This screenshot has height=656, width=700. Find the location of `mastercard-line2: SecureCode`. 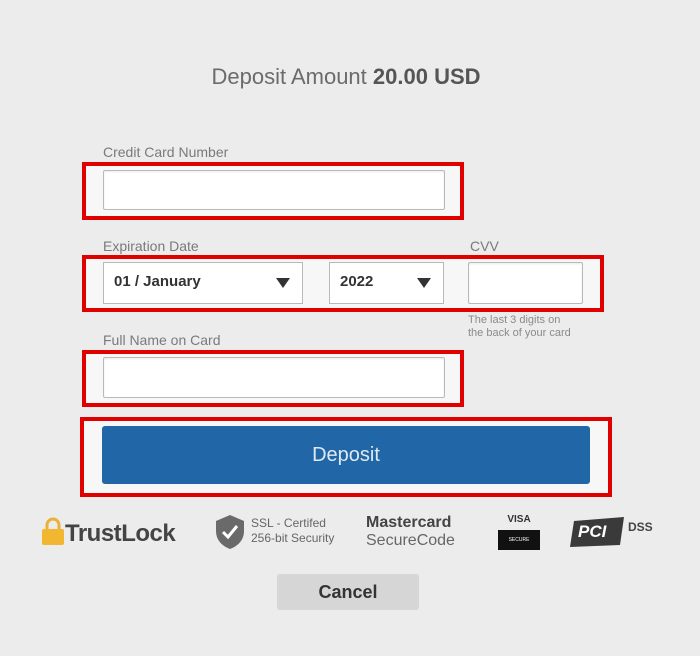

mastercard-line2: SecureCode is located at coordinates (410, 540).